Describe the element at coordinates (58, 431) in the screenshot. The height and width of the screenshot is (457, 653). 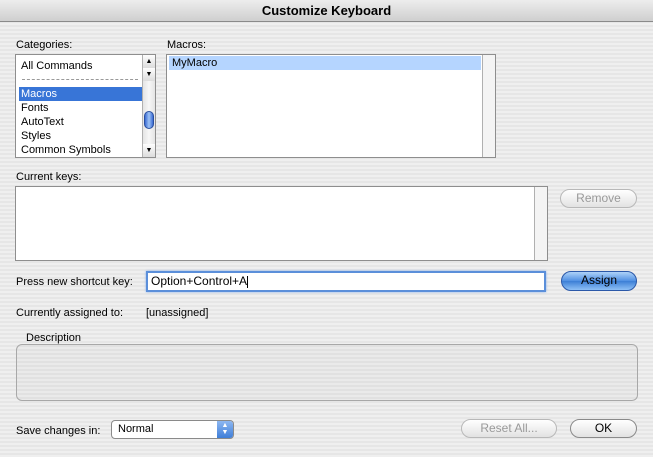
I see `save-in-label: Save changes in:` at that location.